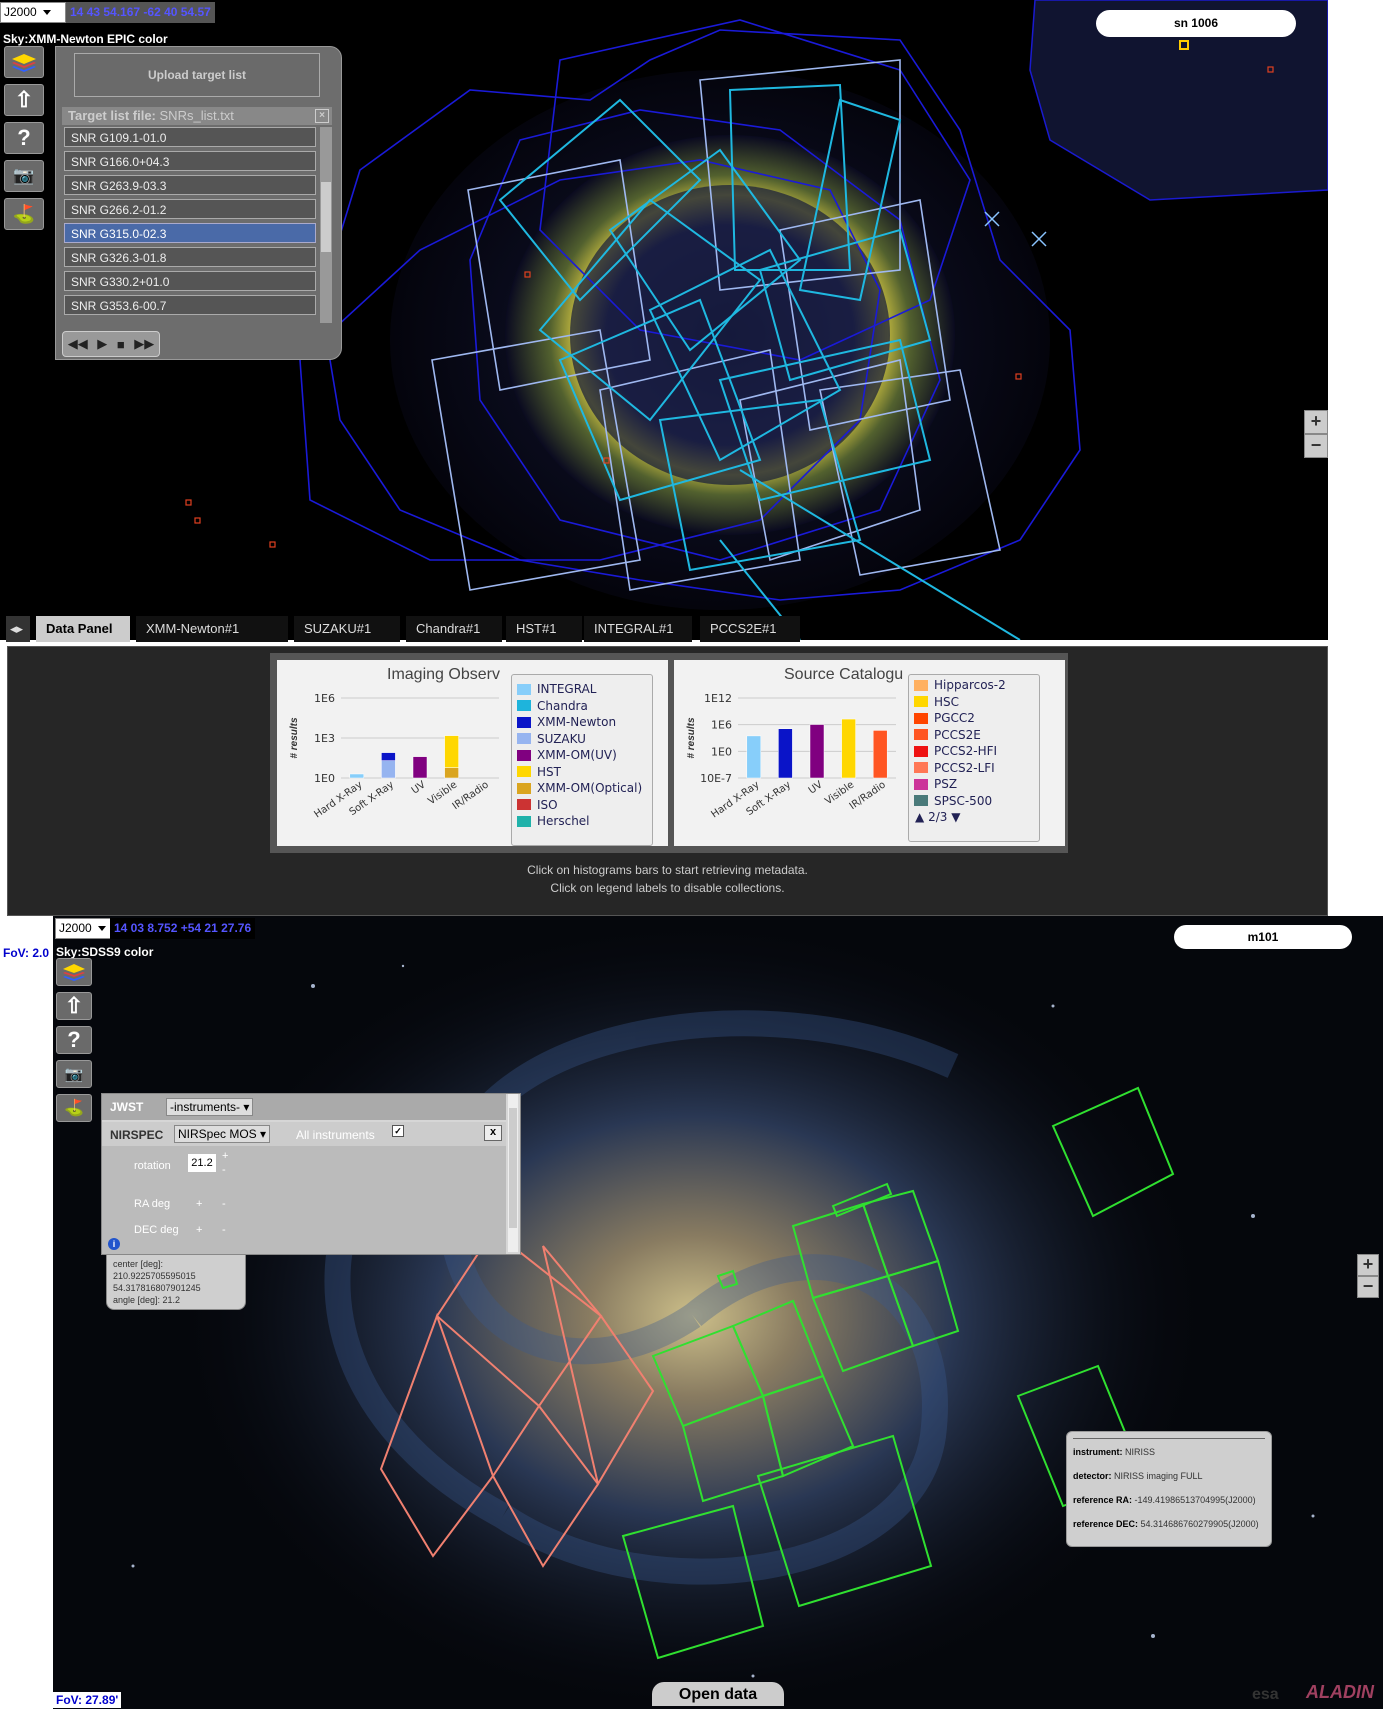 The height and width of the screenshot is (1709, 1383). I want to click on rotation-plus: +, so click(225, 1156).